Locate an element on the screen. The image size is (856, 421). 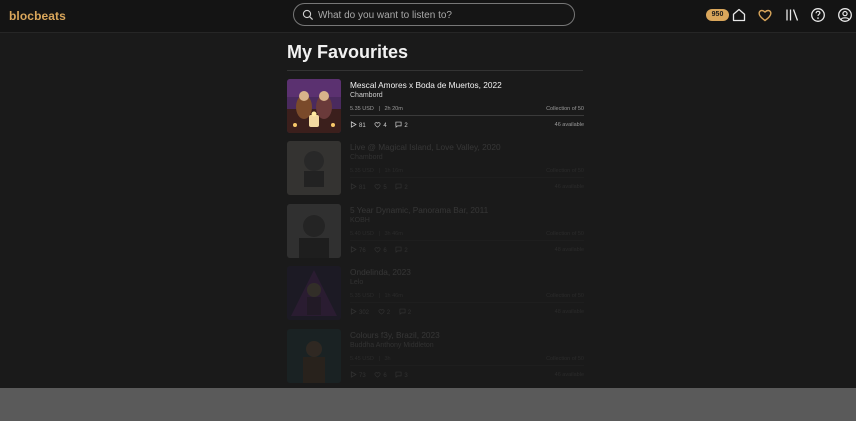
item-artist: Lelo is located at coordinates (356, 282).